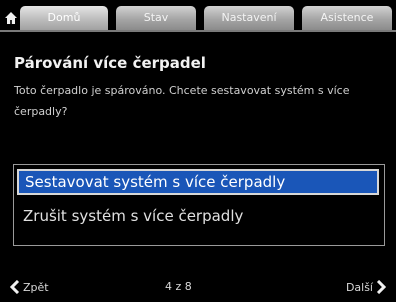 The width and height of the screenshot is (396, 302). I want to click on chevron-right-icon, so click(381, 287).